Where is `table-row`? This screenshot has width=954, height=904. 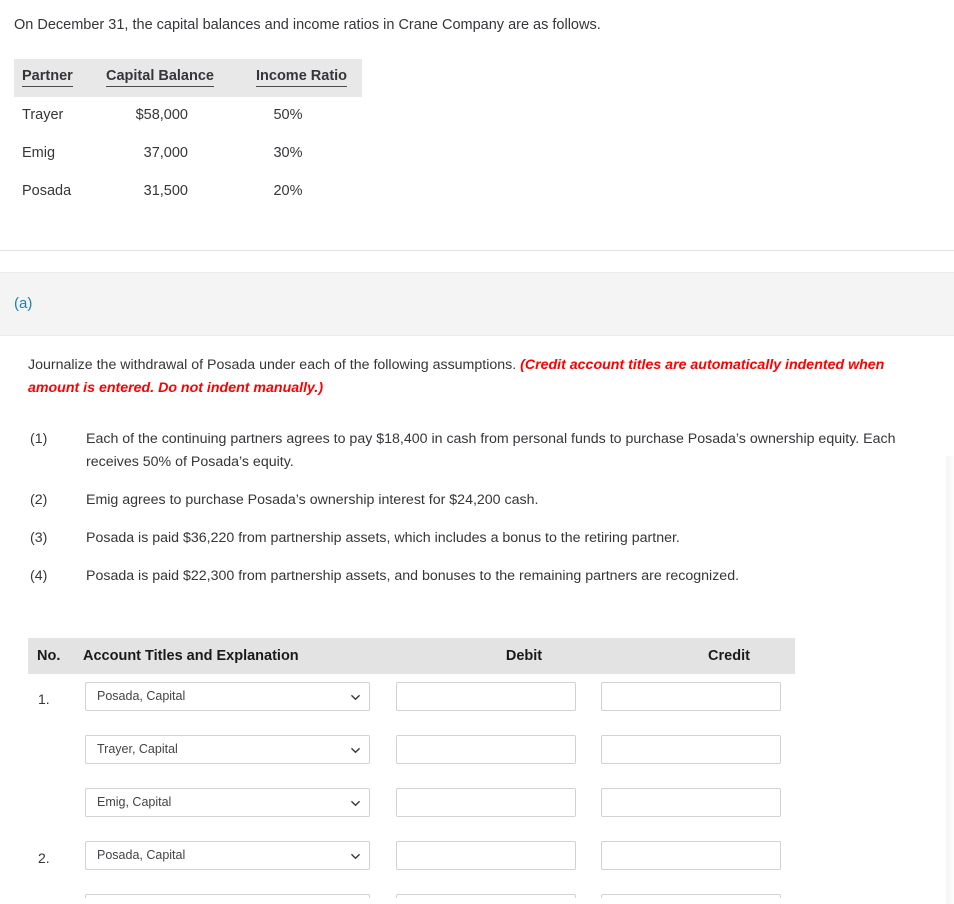 table-row is located at coordinates (411, 892).